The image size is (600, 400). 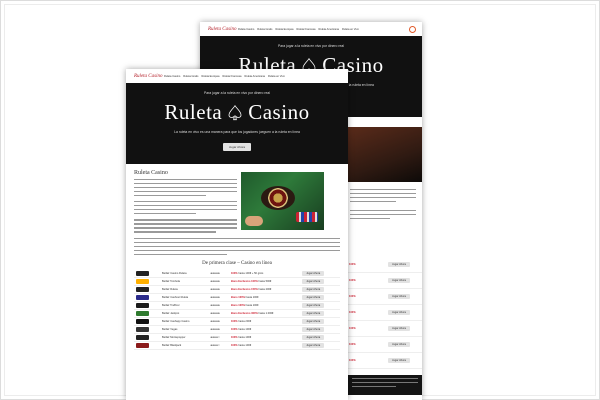 I want to click on back-nav-link: Ruleta Europea, so click(x=284, y=29).